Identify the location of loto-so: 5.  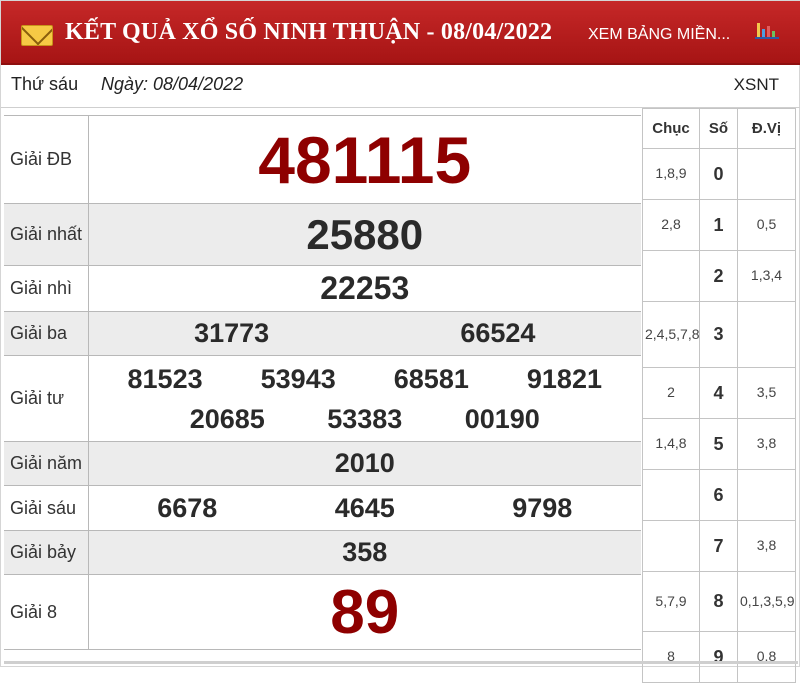
(718, 444).